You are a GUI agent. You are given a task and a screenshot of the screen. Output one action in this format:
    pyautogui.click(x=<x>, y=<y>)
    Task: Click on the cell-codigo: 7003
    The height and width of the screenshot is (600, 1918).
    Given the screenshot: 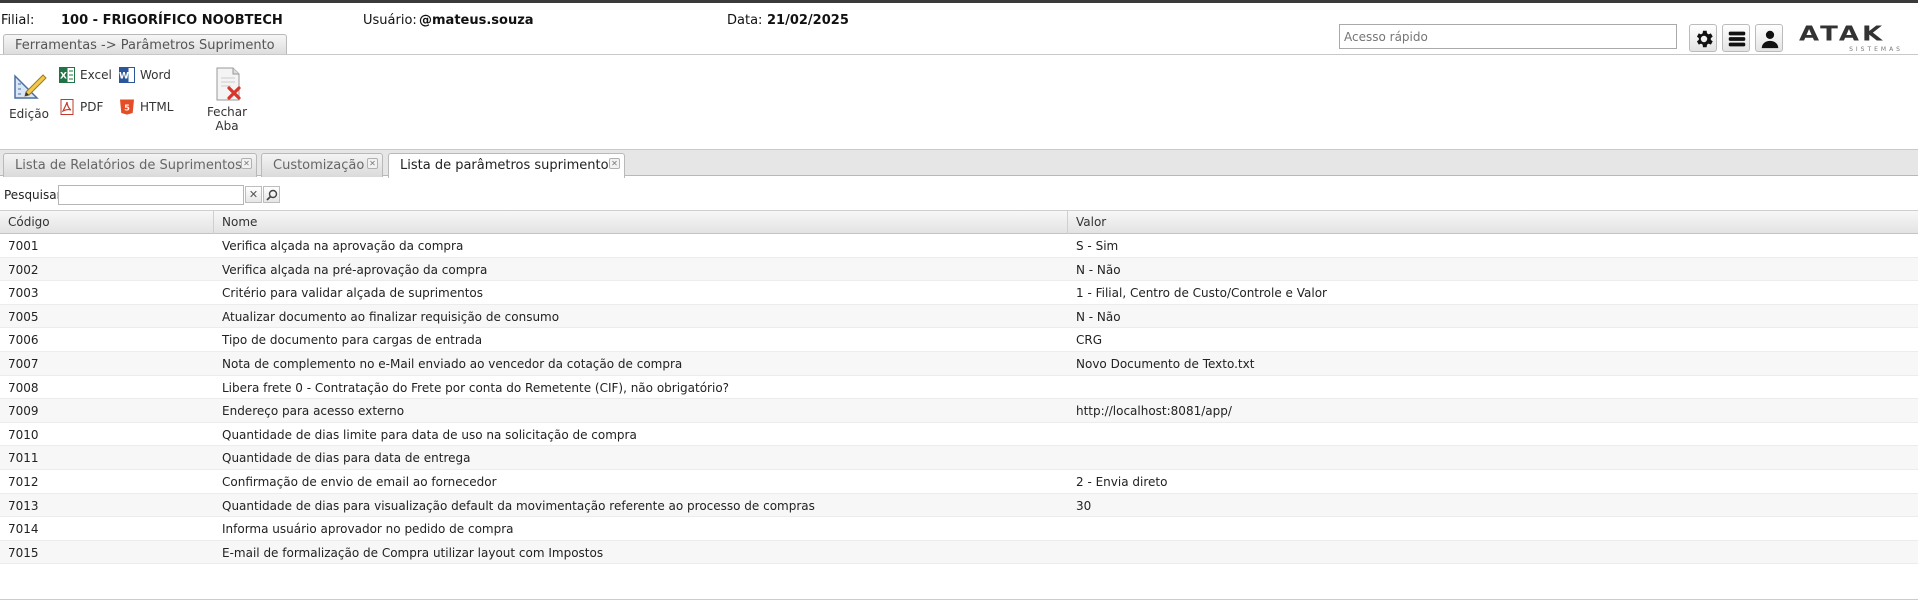 What is the action you would take?
    pyautogui.click(x=23, y=293)
    